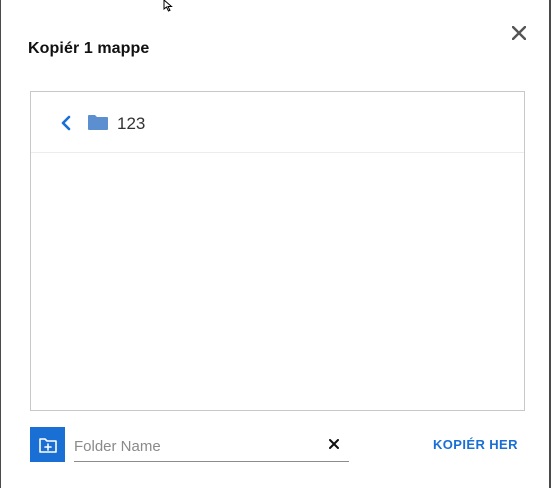  What do you see at coordinates (89, 48) in the screenshot?
I see `dialog-title: Kopiér 1 mappe` at bounding box center [89, 48].